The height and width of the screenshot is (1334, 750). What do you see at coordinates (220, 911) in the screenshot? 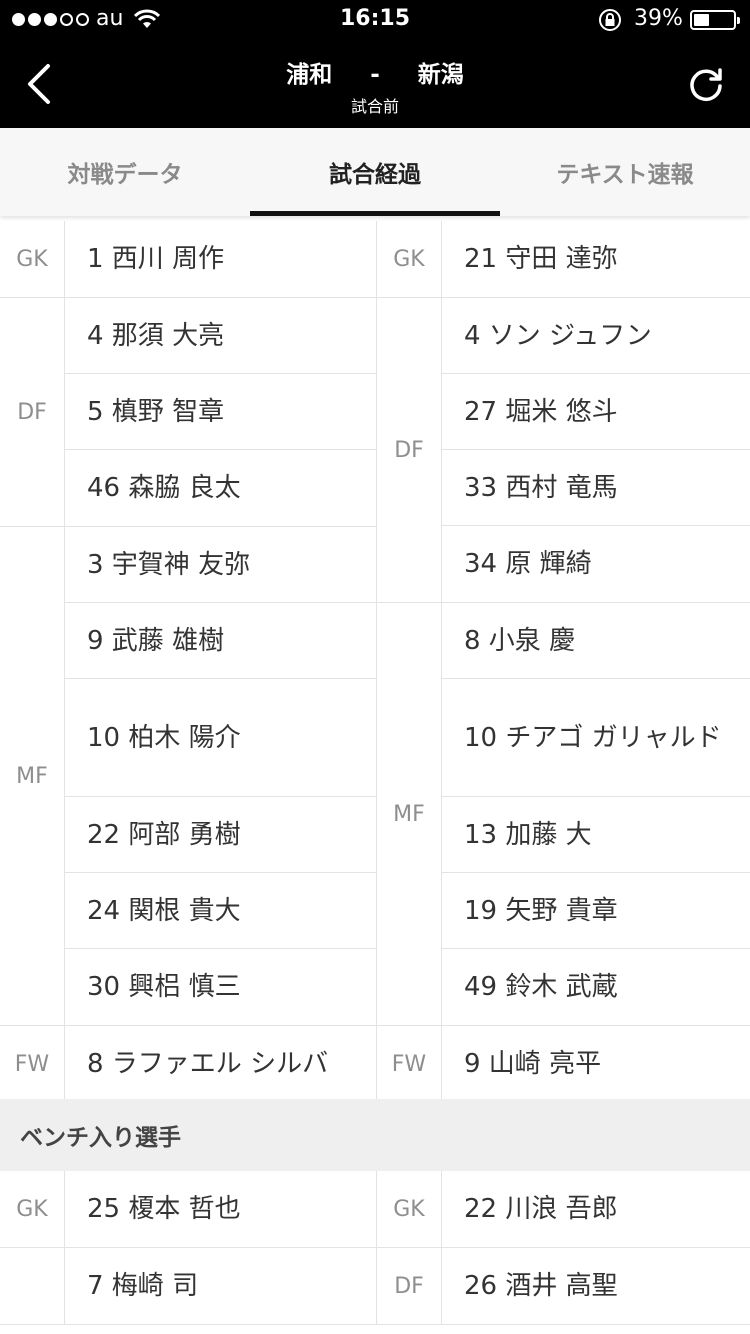
I see `player-row: 24 関根 貴大` at bounding box center [220, 911].